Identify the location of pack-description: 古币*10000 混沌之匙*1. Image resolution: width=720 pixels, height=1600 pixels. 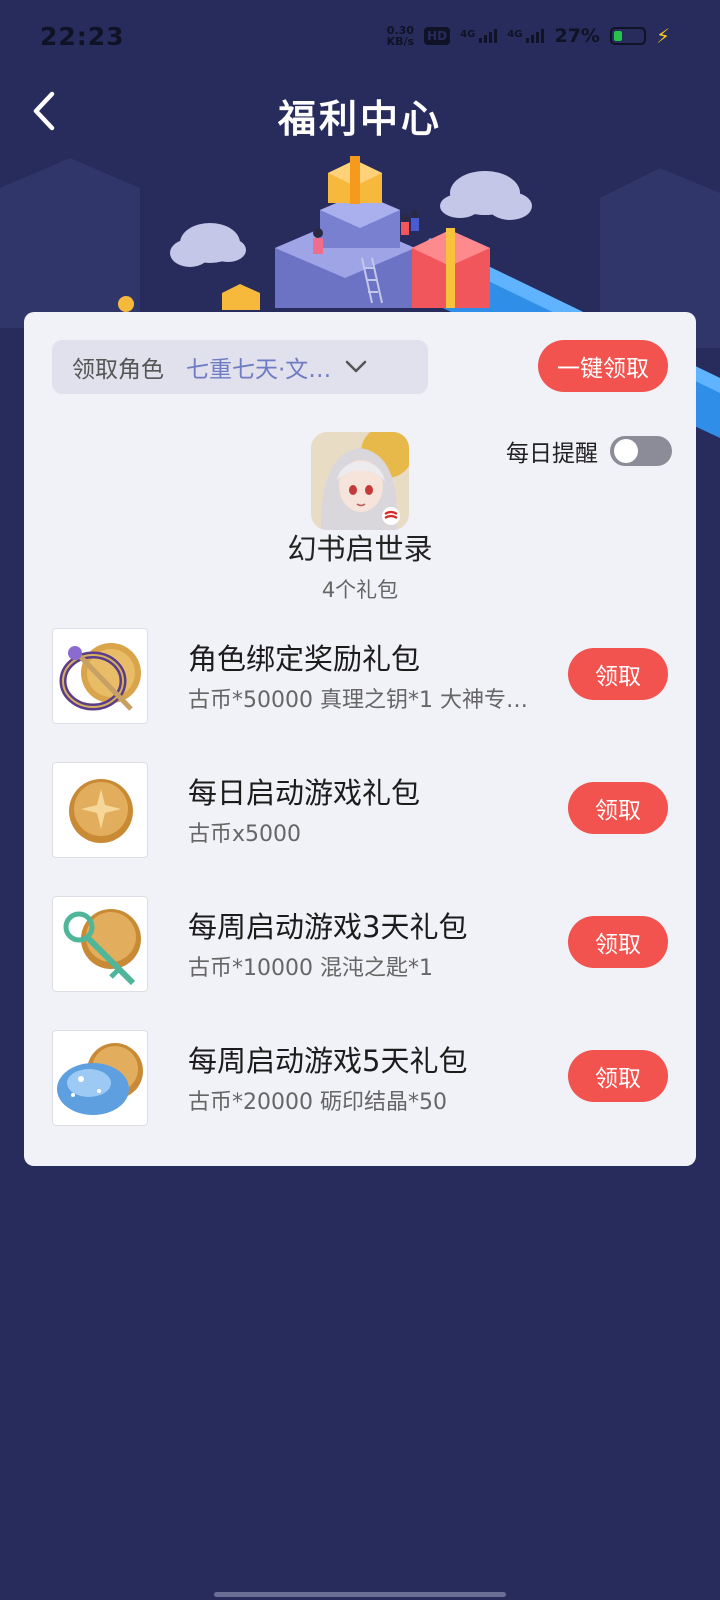
(310, 968).